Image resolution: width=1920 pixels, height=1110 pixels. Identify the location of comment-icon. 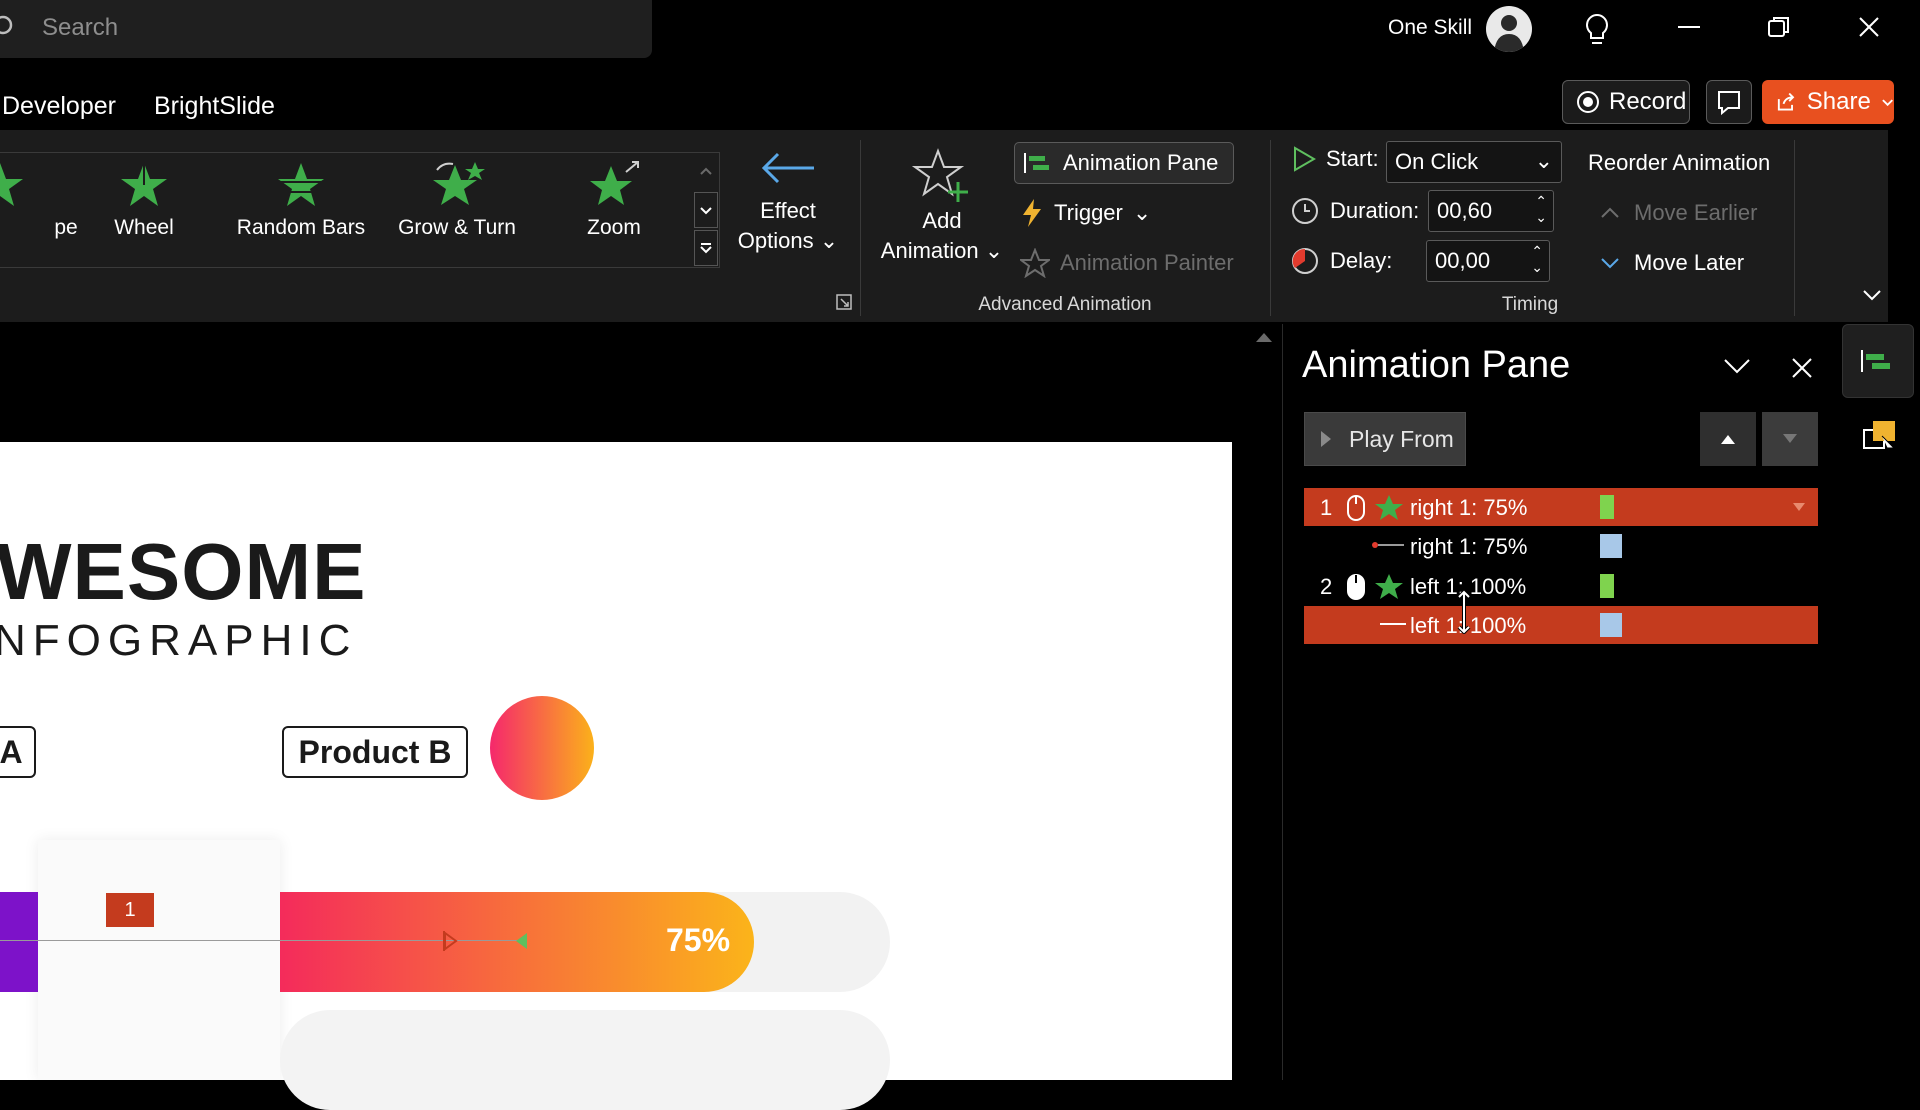
(1729, 103).